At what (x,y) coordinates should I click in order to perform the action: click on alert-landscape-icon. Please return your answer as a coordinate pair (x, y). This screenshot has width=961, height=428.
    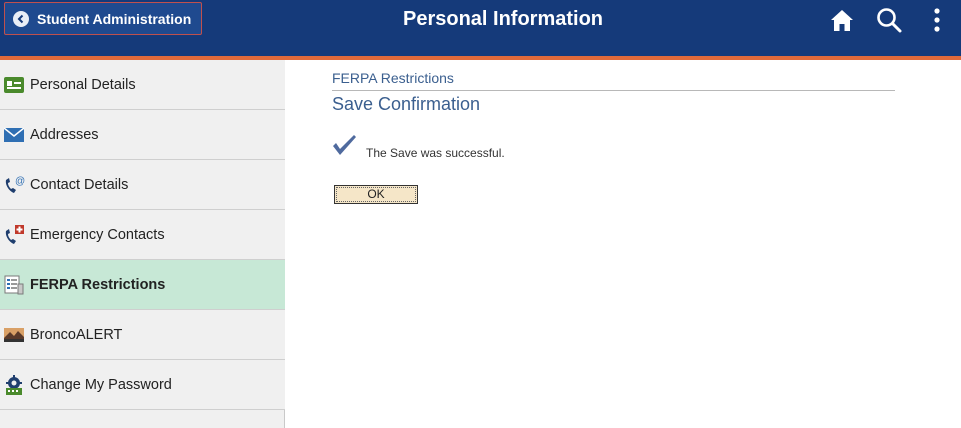
    Looking at the image, I should click on (14, 335).